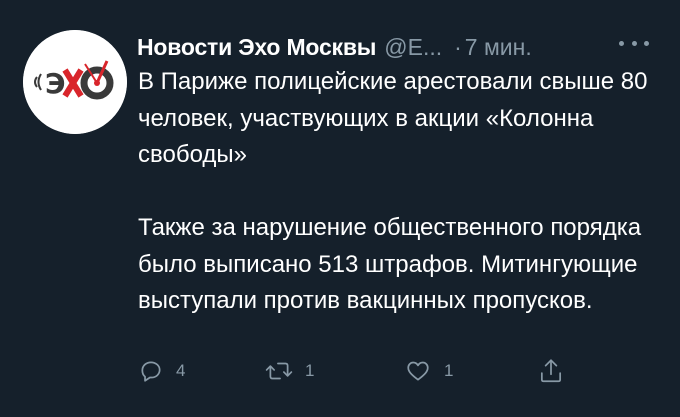 Image resolution: width=680 pixels, height=417 pixels. Describe the element at coordinates (498, 47) in the screenshot. I see `tweet-timestamp: 7 мин.` at that location.